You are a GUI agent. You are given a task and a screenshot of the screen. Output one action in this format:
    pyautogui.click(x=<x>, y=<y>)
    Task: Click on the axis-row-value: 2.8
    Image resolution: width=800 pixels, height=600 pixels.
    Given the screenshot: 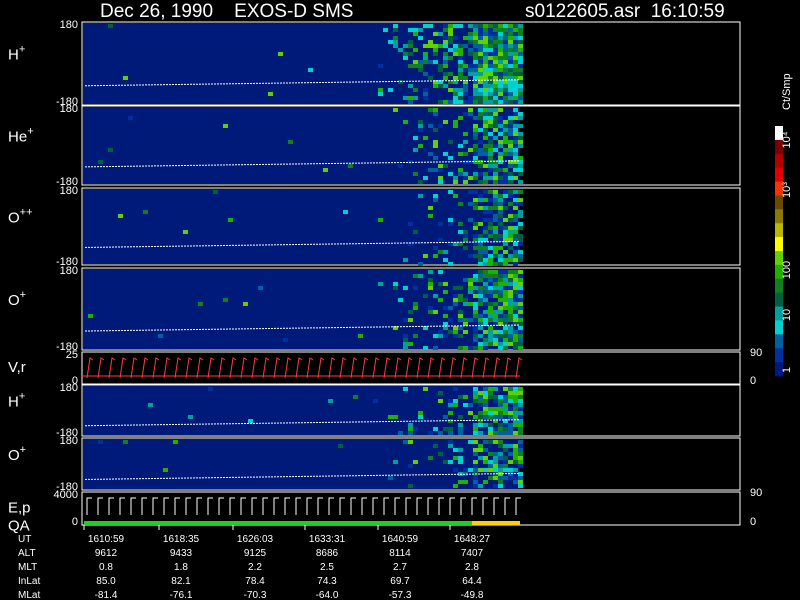 What is the action you would take?
    pyautogui.click(x=472, y=567)
    